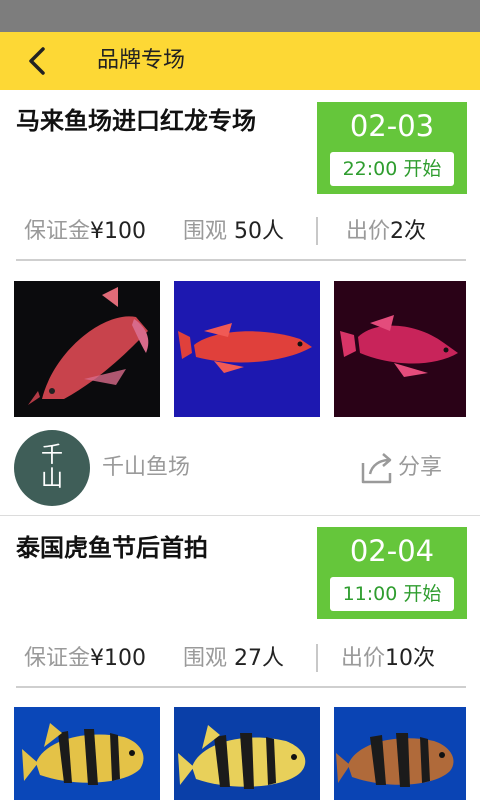 This screenshot has height=800, width=480. I want to click on watch-value: 50人, so click(259, 231).